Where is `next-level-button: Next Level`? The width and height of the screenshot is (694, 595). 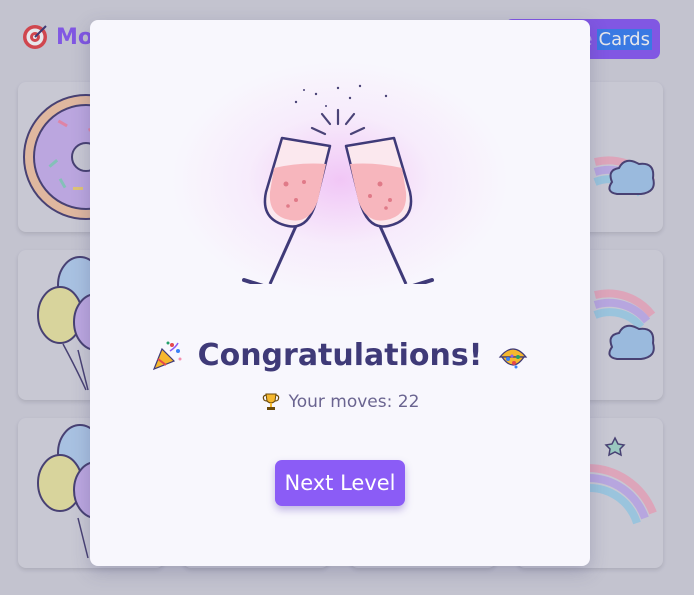 next-level-button: Next Level is located at coordinates (340, 483).